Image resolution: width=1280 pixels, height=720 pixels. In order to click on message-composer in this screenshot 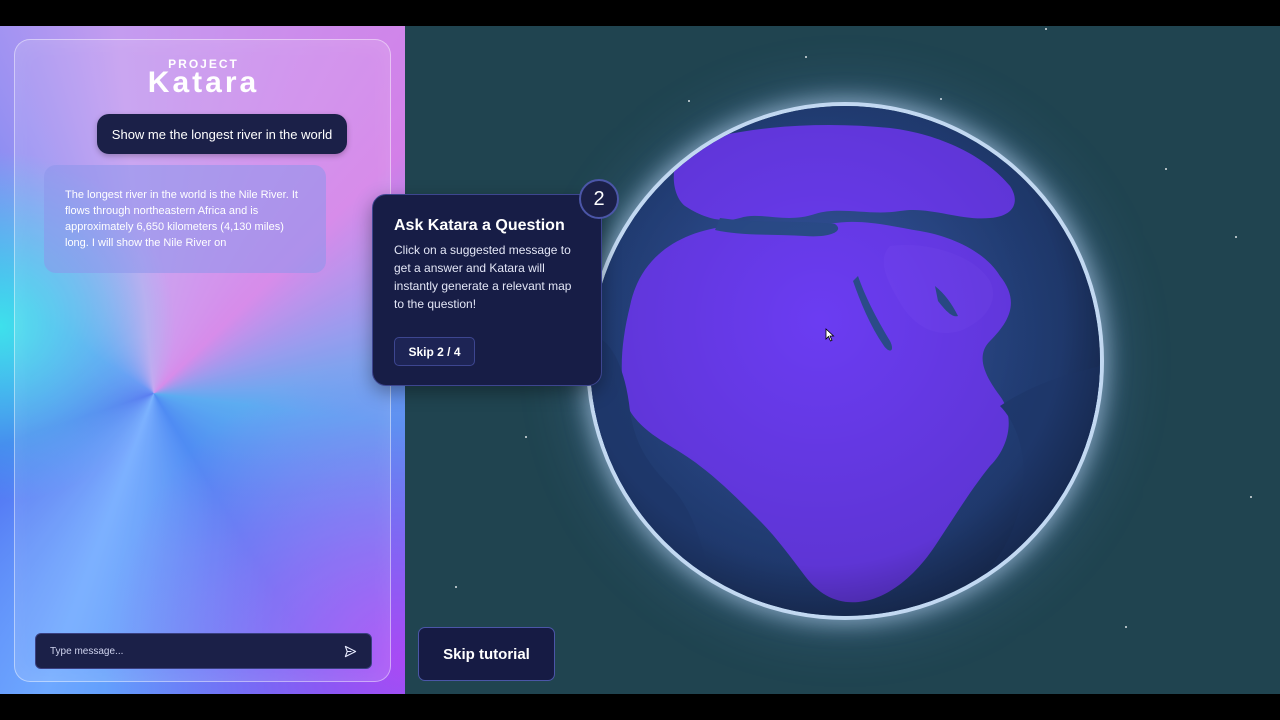, I will do `click(203, 651)`.